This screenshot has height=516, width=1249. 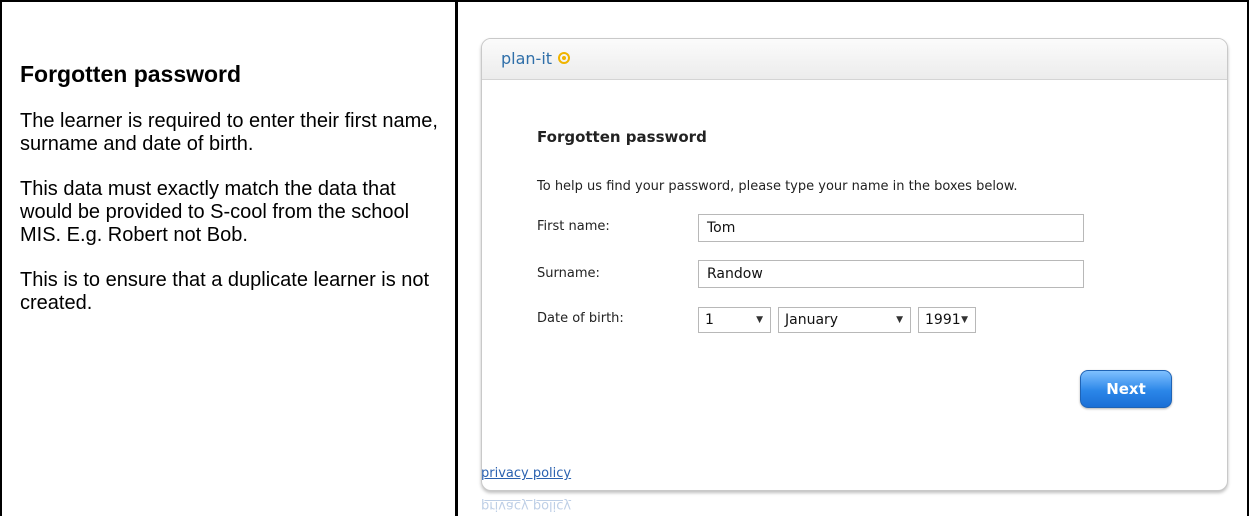 I want to click on app-header: plan-it, so click(x=854, y=59).